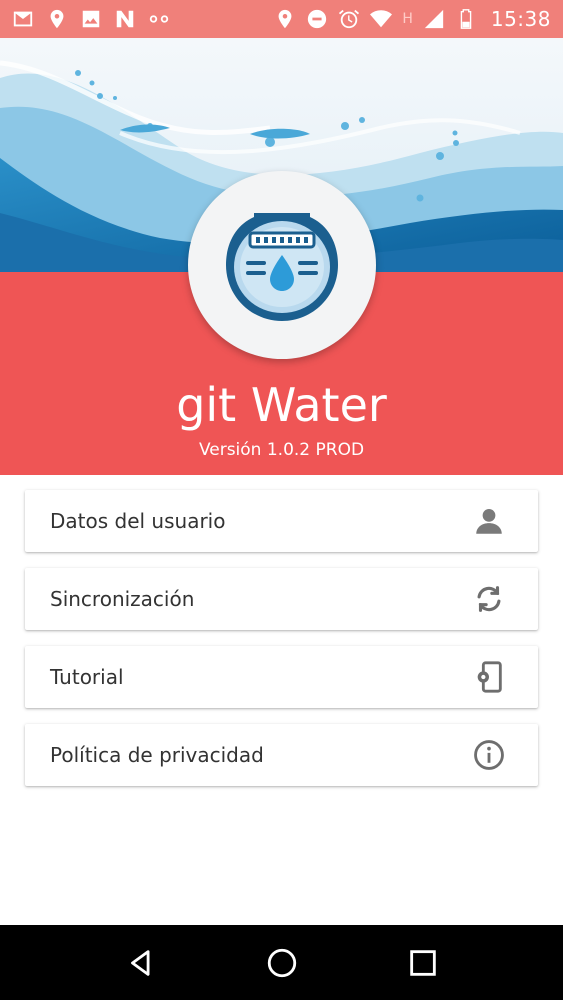 The width and height of the screenshot is (563, 1000). What do you see at coordinates (317, 19) in the screenshot?
I see `do-not-disturb-icon` at bounding box center [317, 19].